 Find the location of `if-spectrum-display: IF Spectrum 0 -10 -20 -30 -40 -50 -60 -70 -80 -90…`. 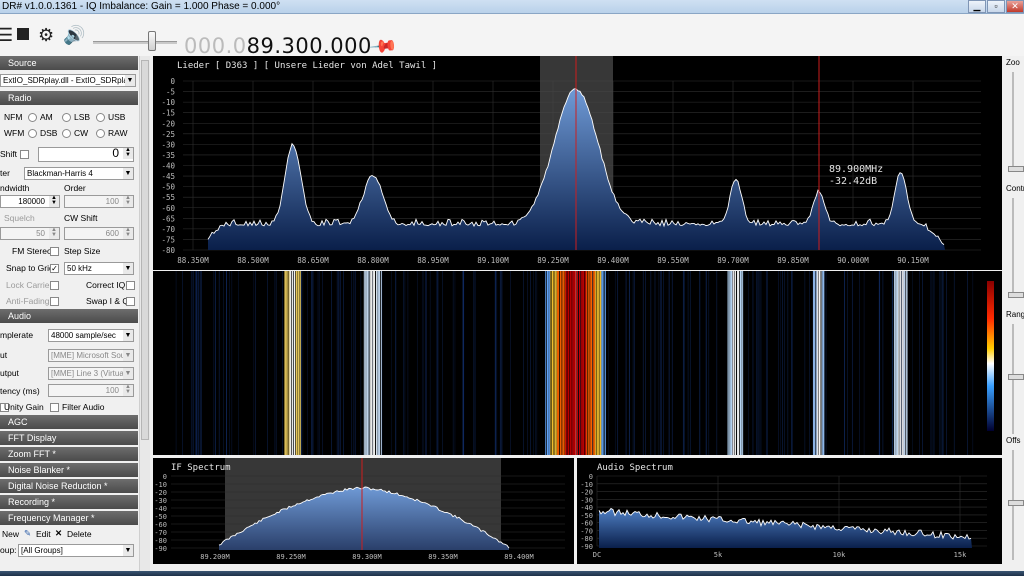

if-spectrum-display: IF Spectrum 0 -10 -20 -30 -40 -50 -60 -70 -80 -90… is located at coordinates (363, 511).